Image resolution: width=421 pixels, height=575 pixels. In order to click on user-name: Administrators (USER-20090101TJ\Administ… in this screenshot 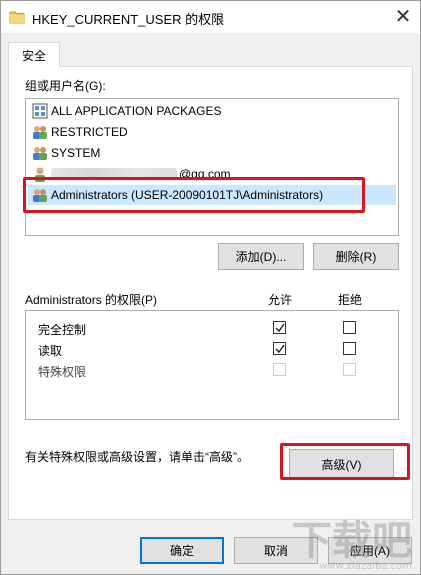, I will do `click(187, 195)`.